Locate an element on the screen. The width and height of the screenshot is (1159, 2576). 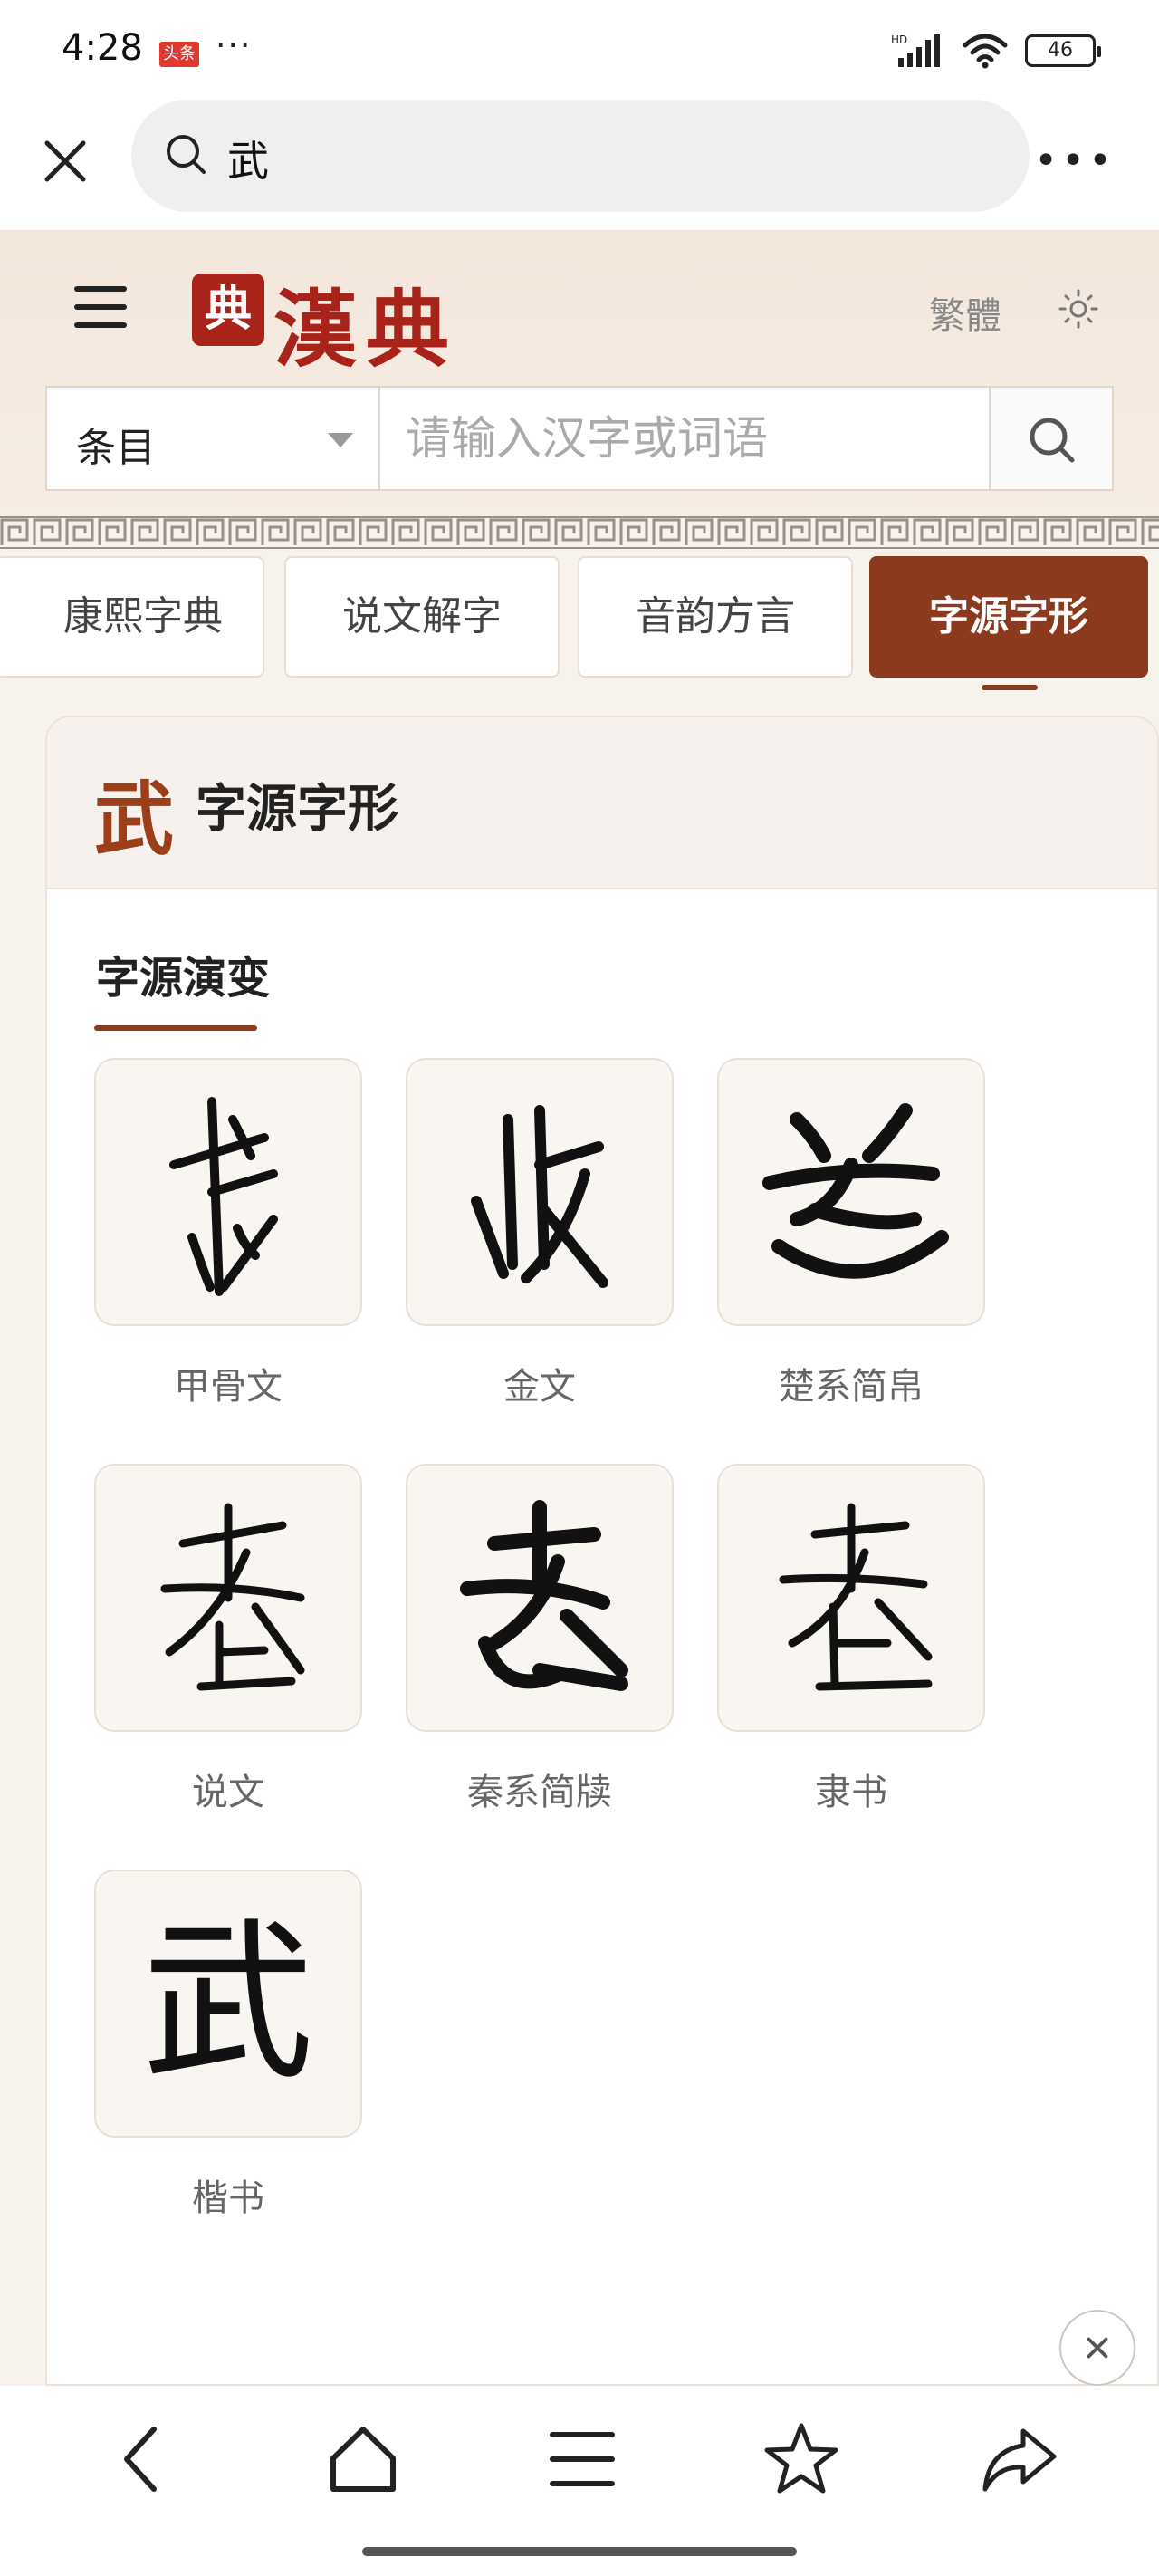
glyph-label: 甲骨文 is located at coordinates (228, 1387).